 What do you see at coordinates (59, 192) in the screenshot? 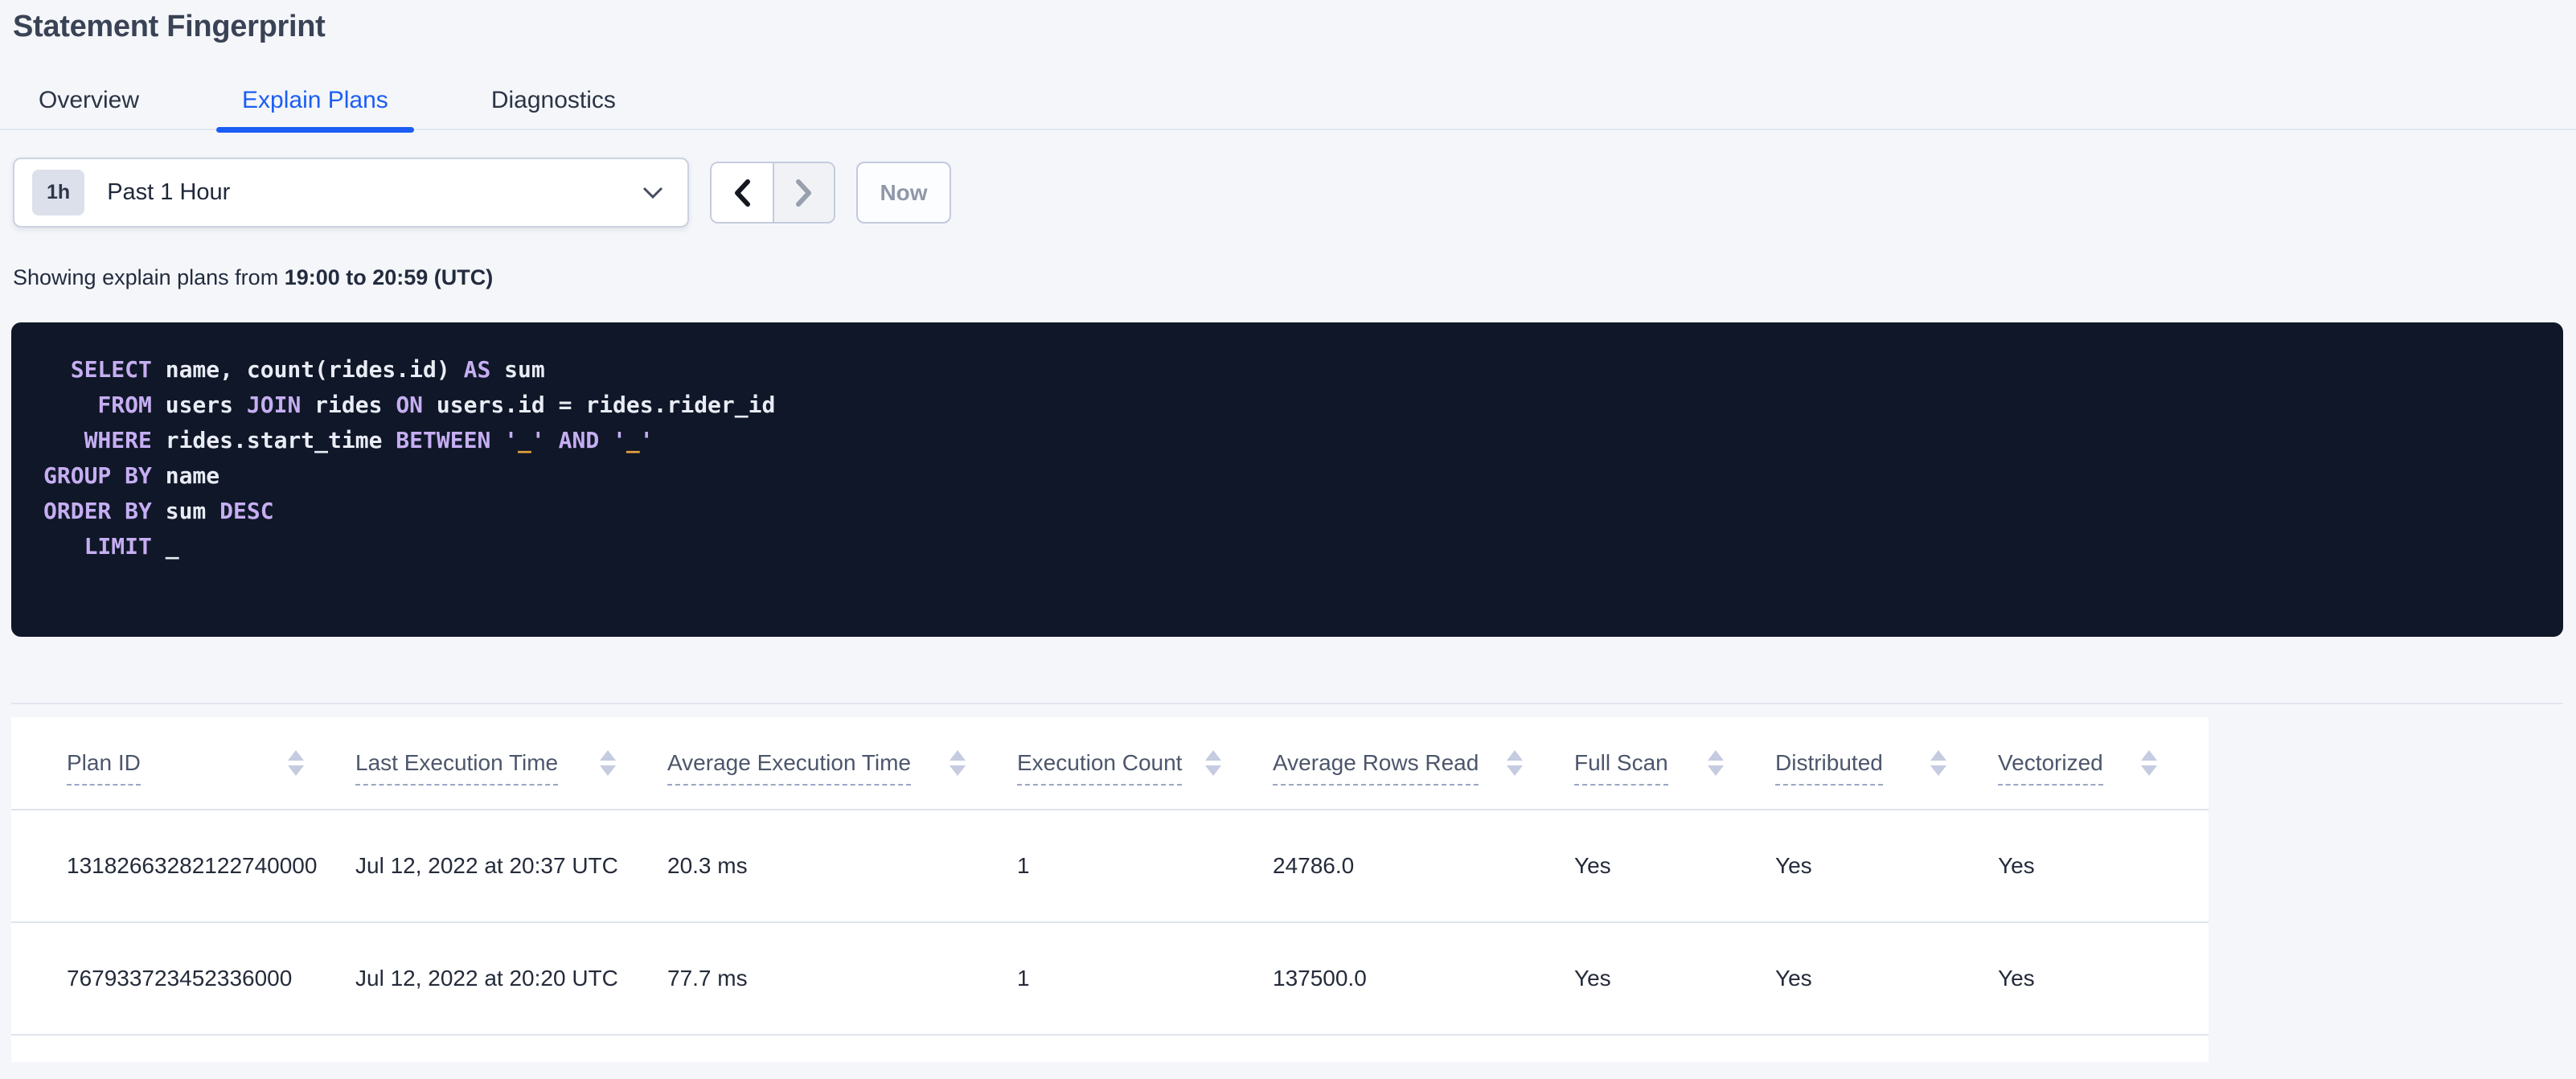
I see `time-range-badge: 1h` at bounding box center [59, 192].